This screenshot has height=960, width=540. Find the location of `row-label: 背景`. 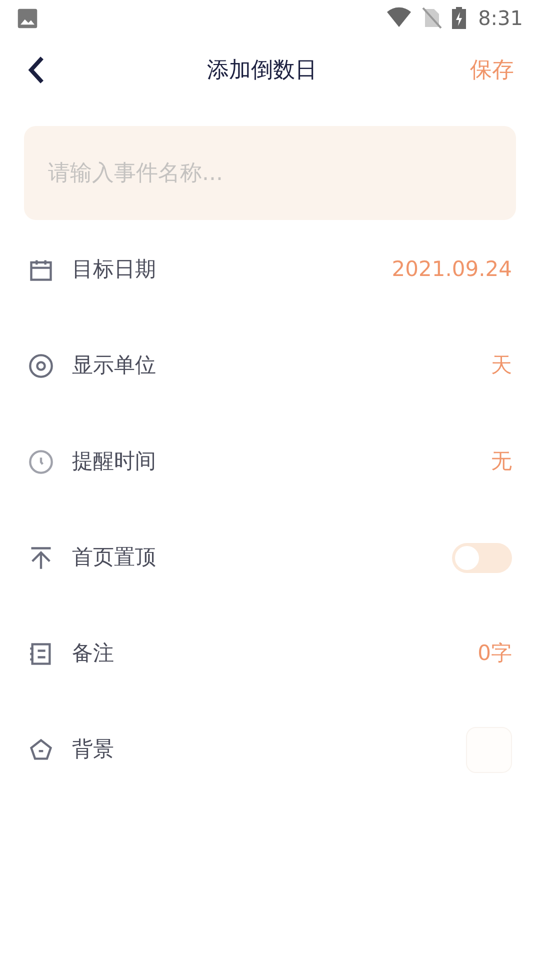

row-label: 背景 is located at coordinates (93, 750).